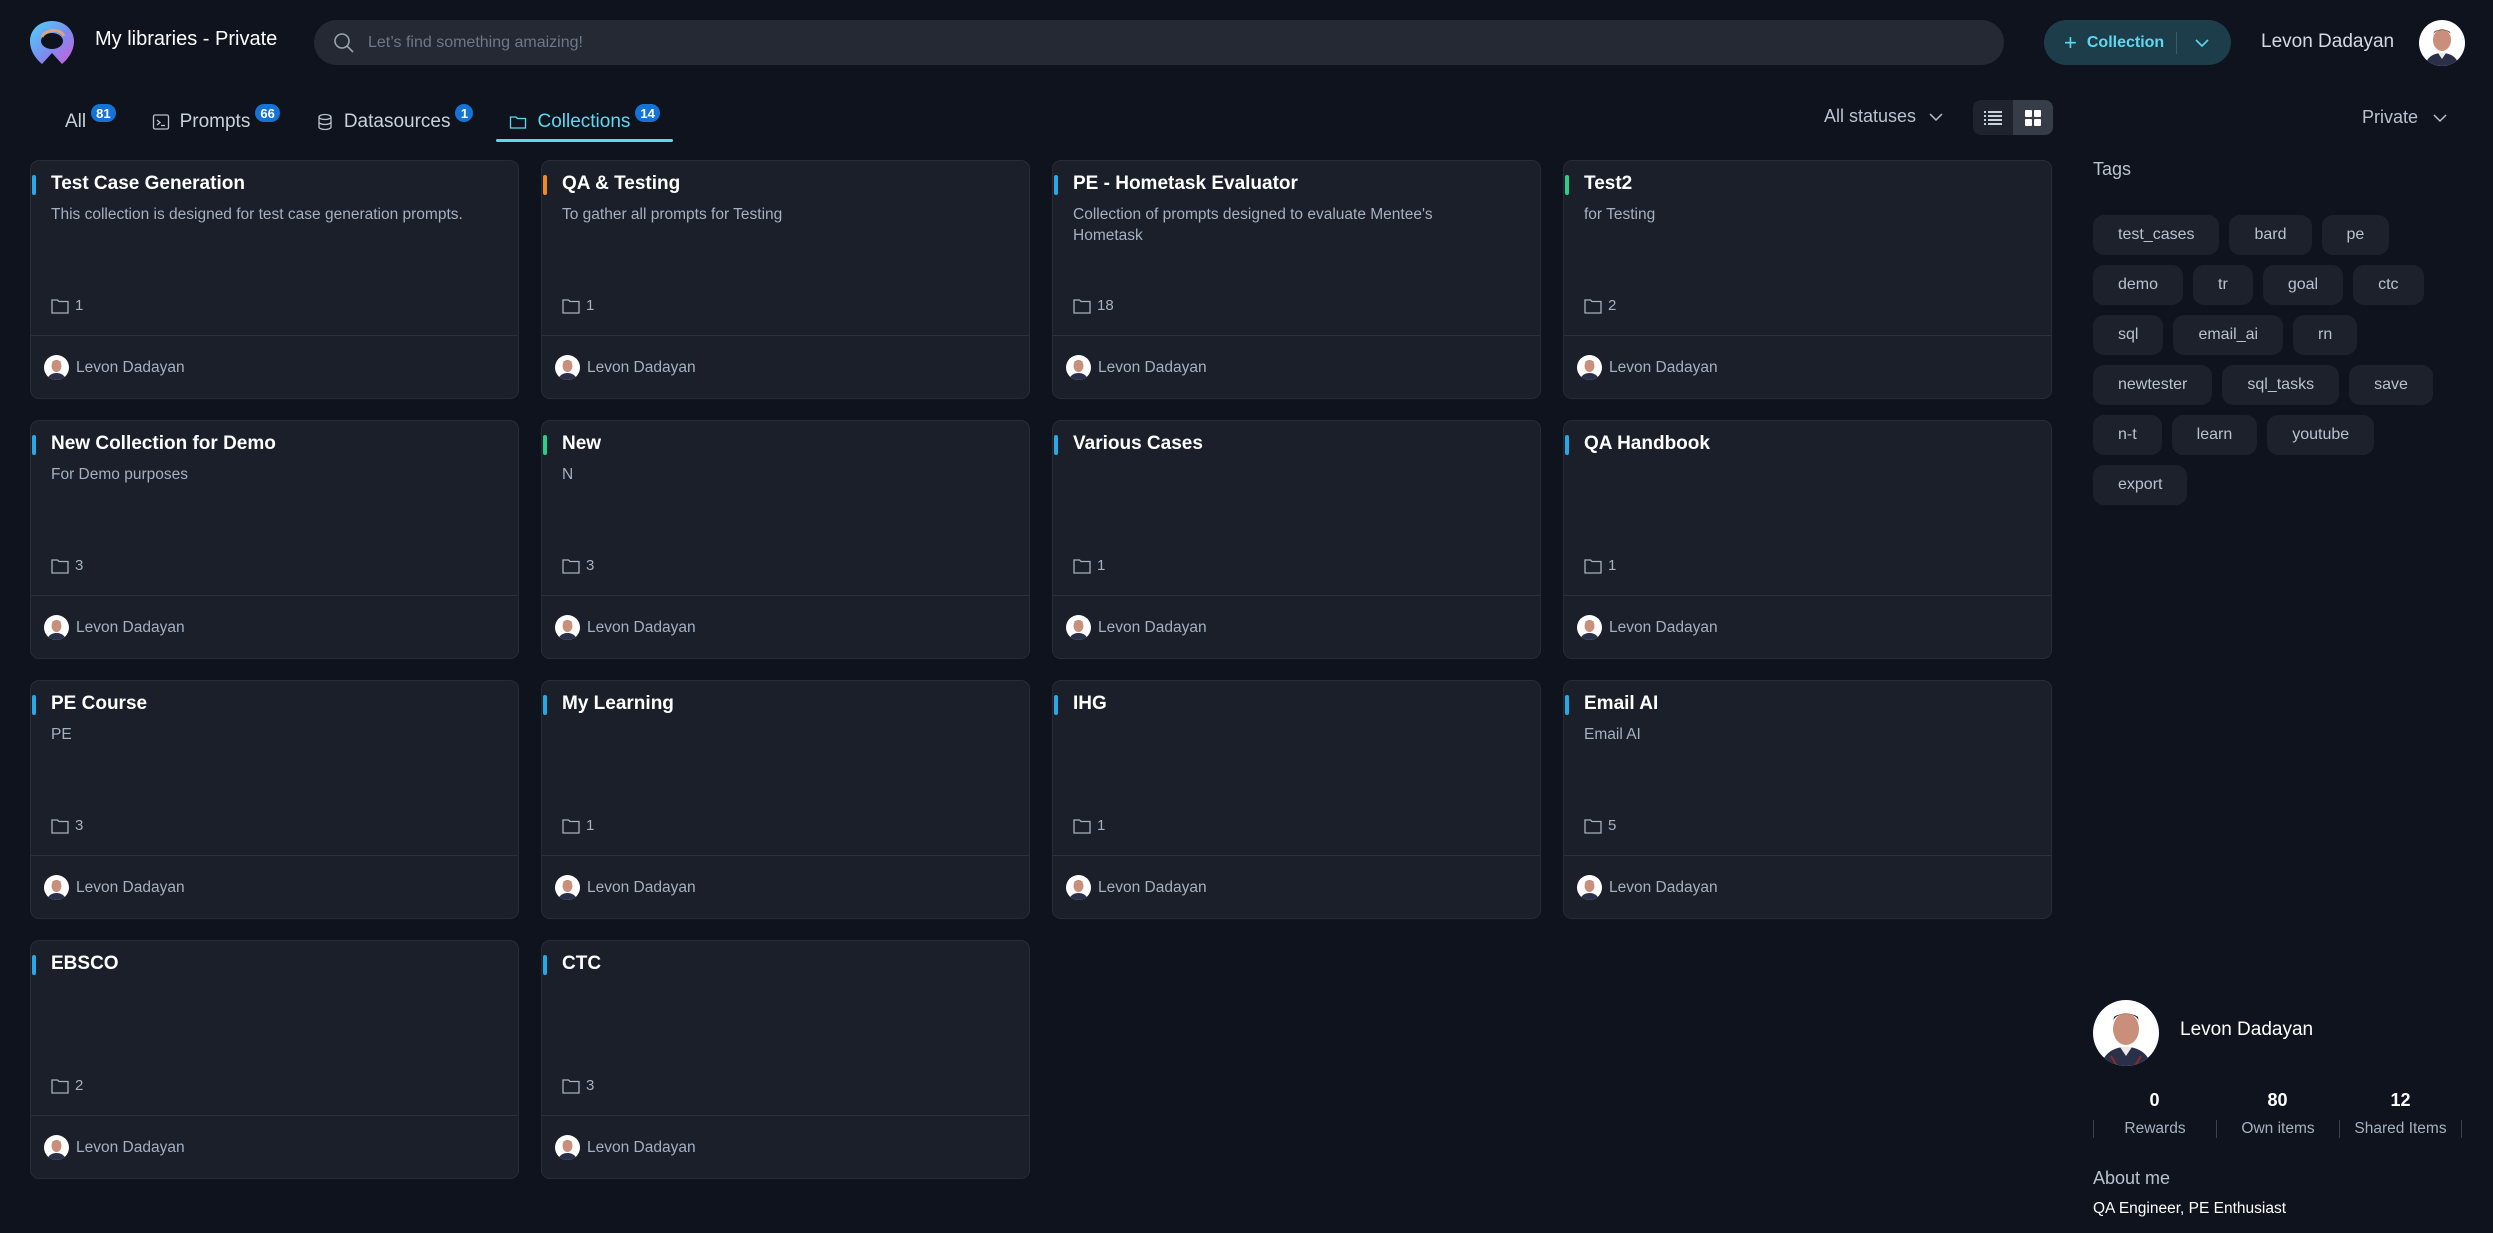  Describe the element at coordinates (1090, 703) in the screenshot. I see `collection-title: IHG` at that location.